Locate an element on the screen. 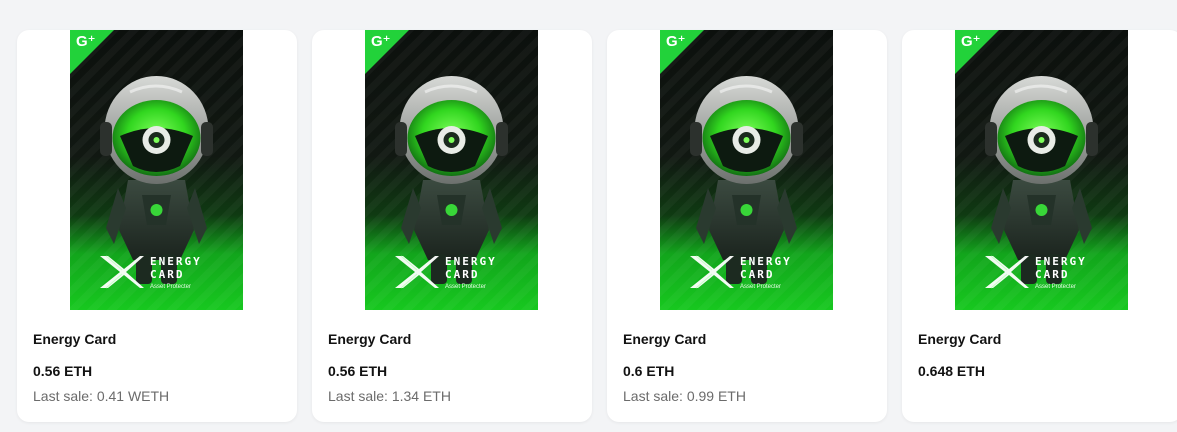 The height and width of the screenshot is (432, 1177). last-sale: Last sale: 0.41 WETH is located at coordinates (101, 396).